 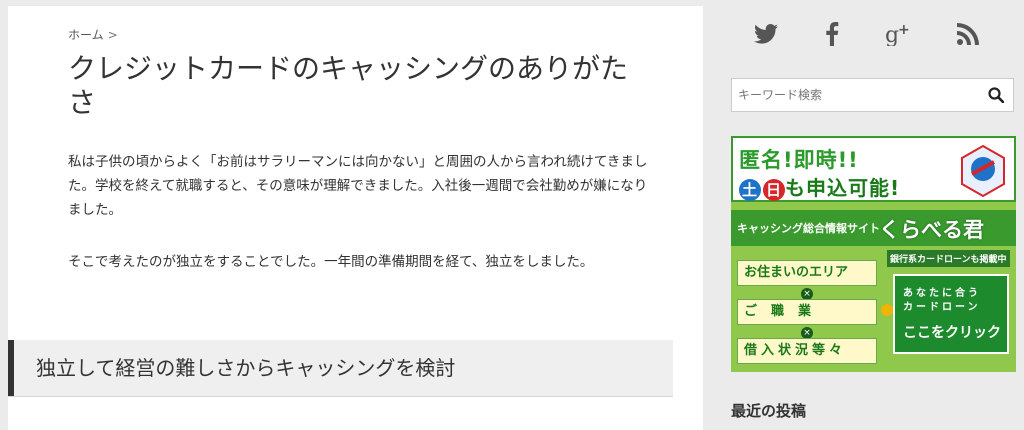 I want to click on ad-criteria-area: お住まいのエリア, so click(x=807, y=273).